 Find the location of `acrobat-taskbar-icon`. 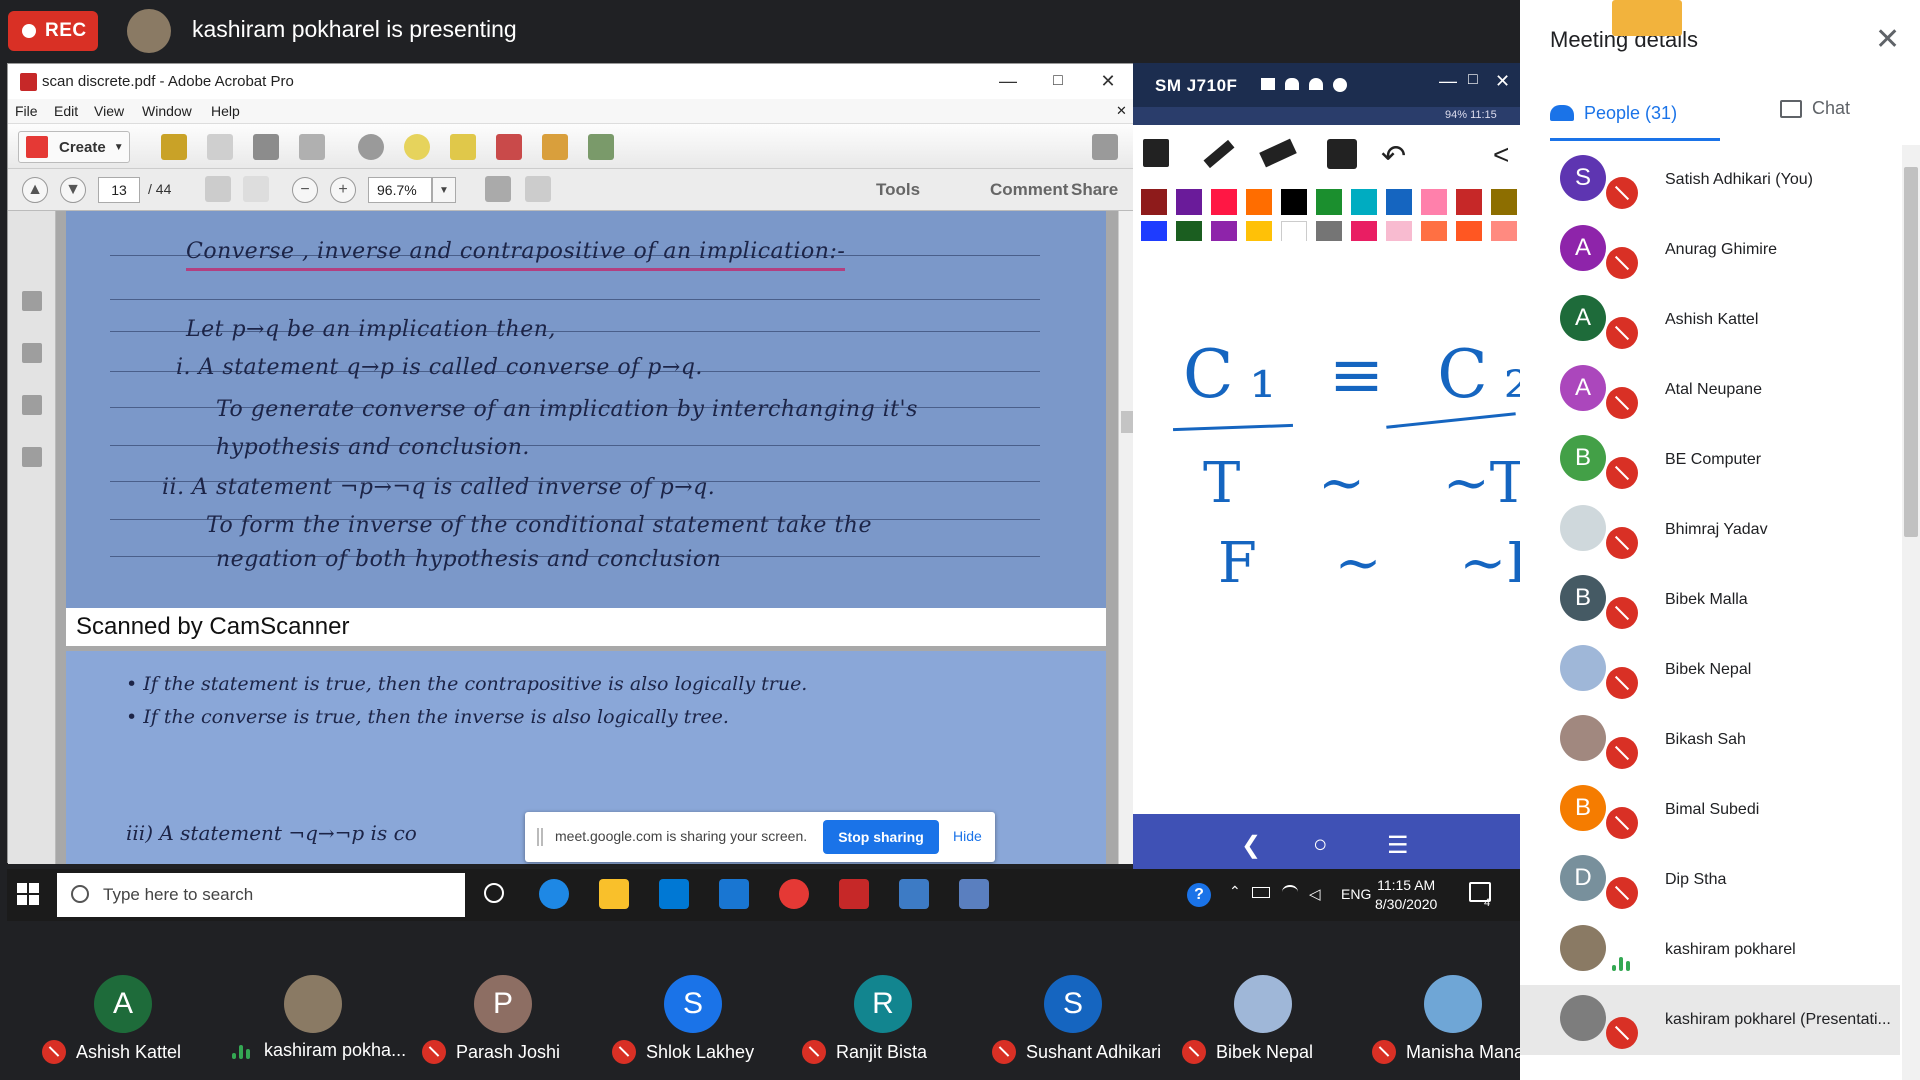

acrobat-taskbar-icon is located at coordinates (854, 894).